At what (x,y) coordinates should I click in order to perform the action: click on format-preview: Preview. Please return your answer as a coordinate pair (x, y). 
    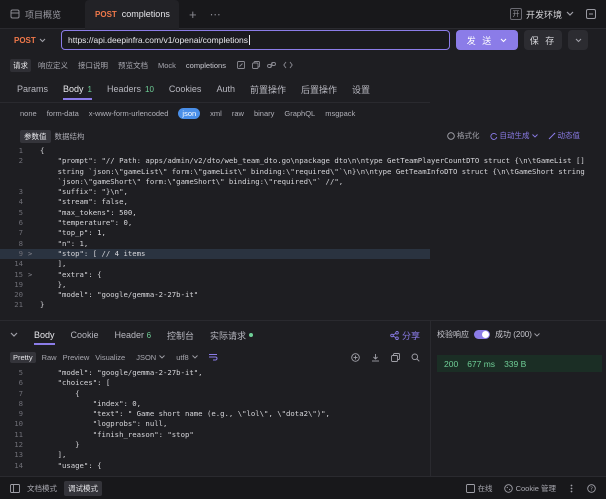
    Looking at the image, I should click on (76, 357).